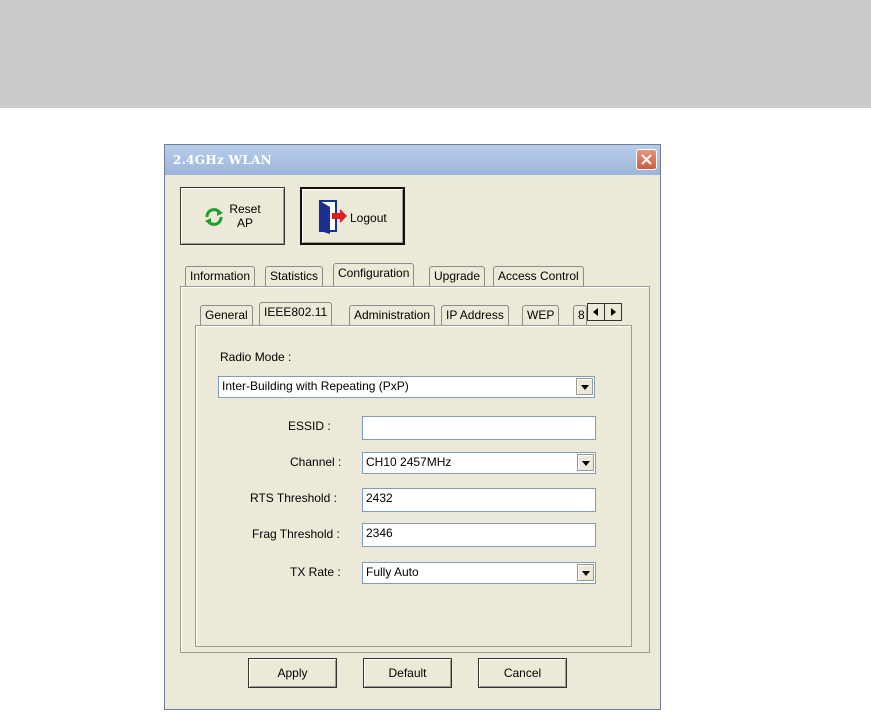 This screenshot has width=871, height=712. I want to click on subtab-overflow: 8, so click(580, 315).